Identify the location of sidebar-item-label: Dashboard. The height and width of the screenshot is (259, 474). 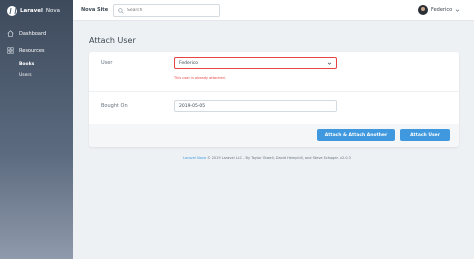
(33, 33).